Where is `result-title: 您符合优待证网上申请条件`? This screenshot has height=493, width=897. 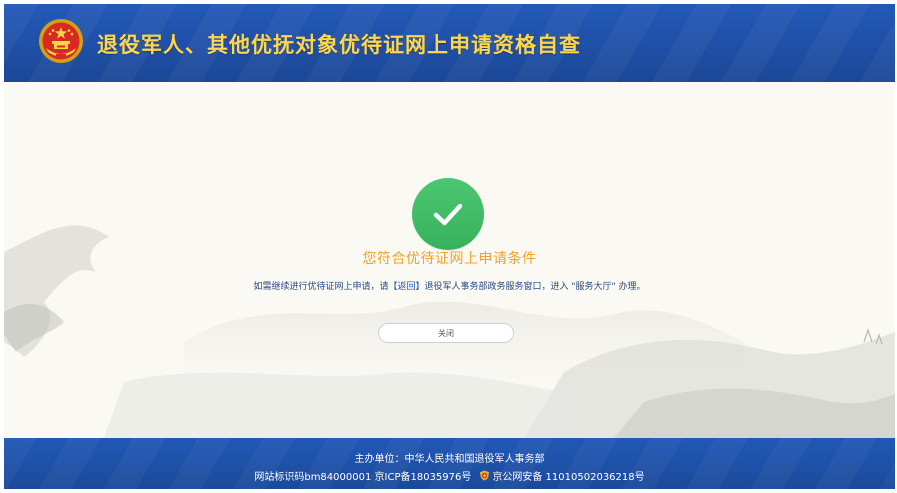 result-title: 您符合优待证网上申请条件 is located at coordinates (449, 259).